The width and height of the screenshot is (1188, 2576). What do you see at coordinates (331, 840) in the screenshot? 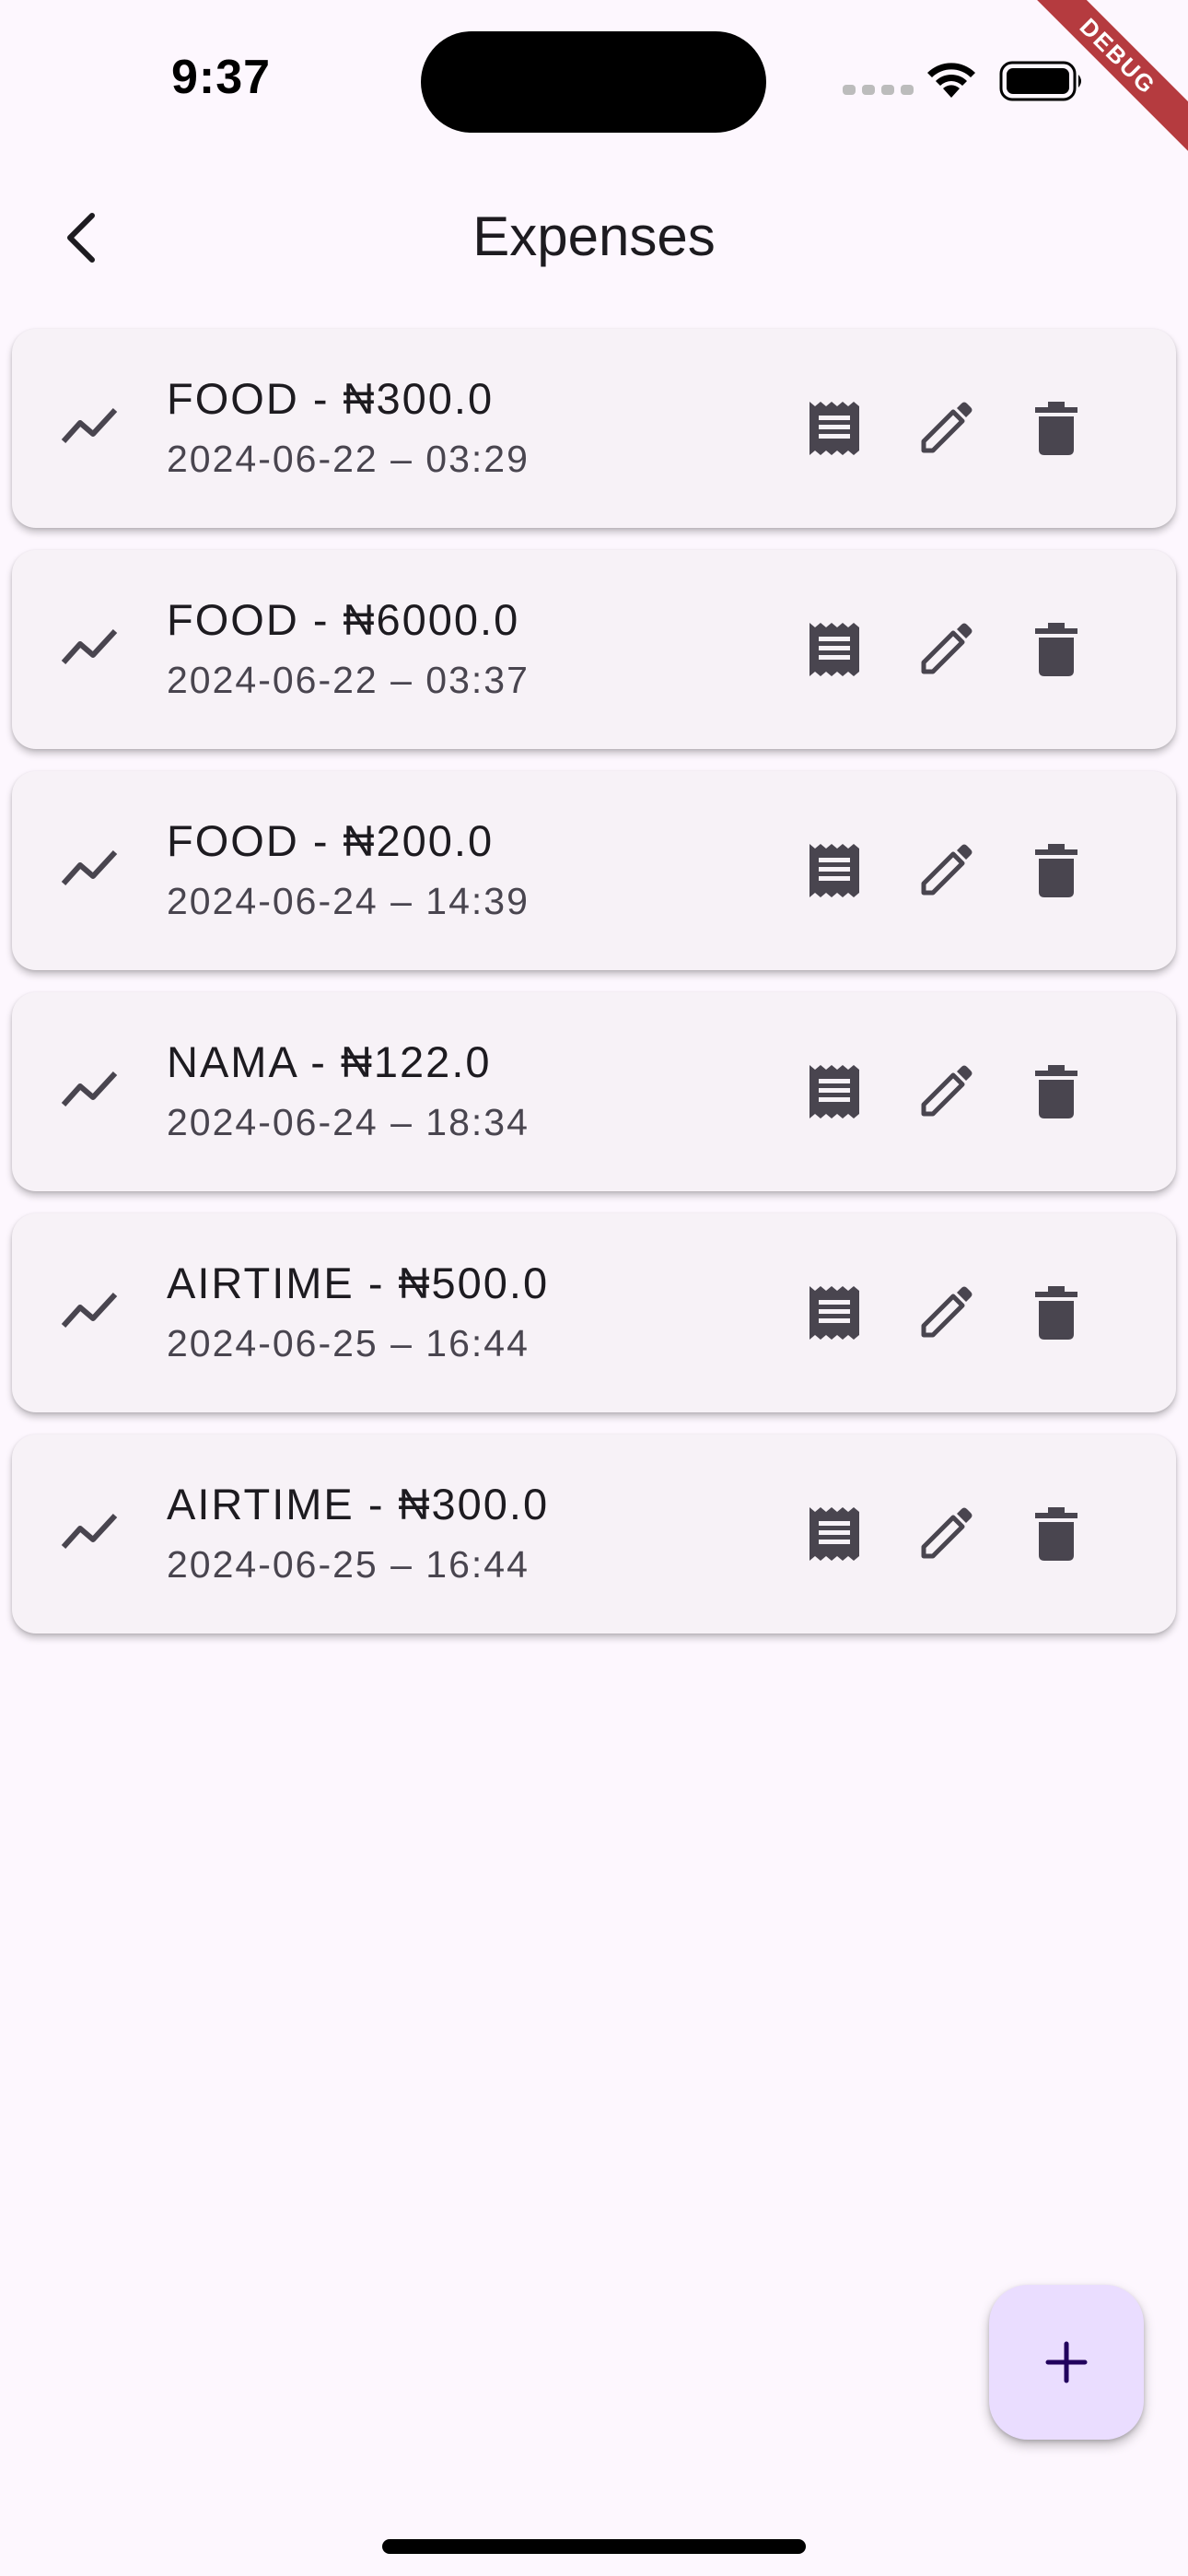
I see `expense-title: FOOD - ₦200.0` at bounding box center [331, 840].